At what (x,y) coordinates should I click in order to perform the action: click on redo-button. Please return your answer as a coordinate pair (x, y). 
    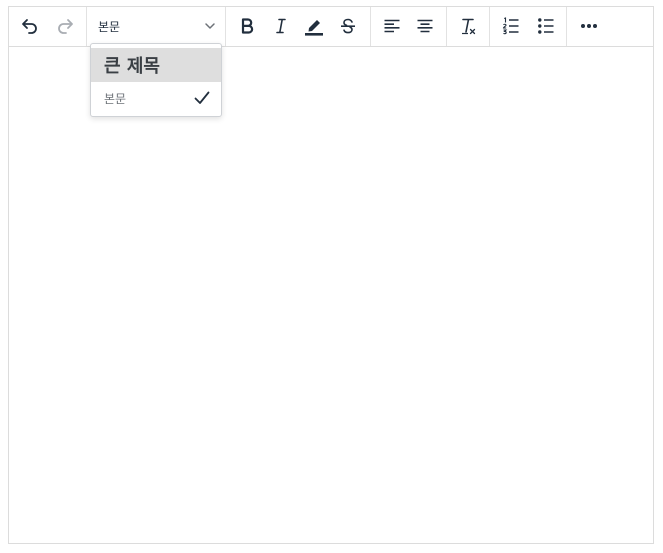
    Looking at the image, I should click on (65, 26).